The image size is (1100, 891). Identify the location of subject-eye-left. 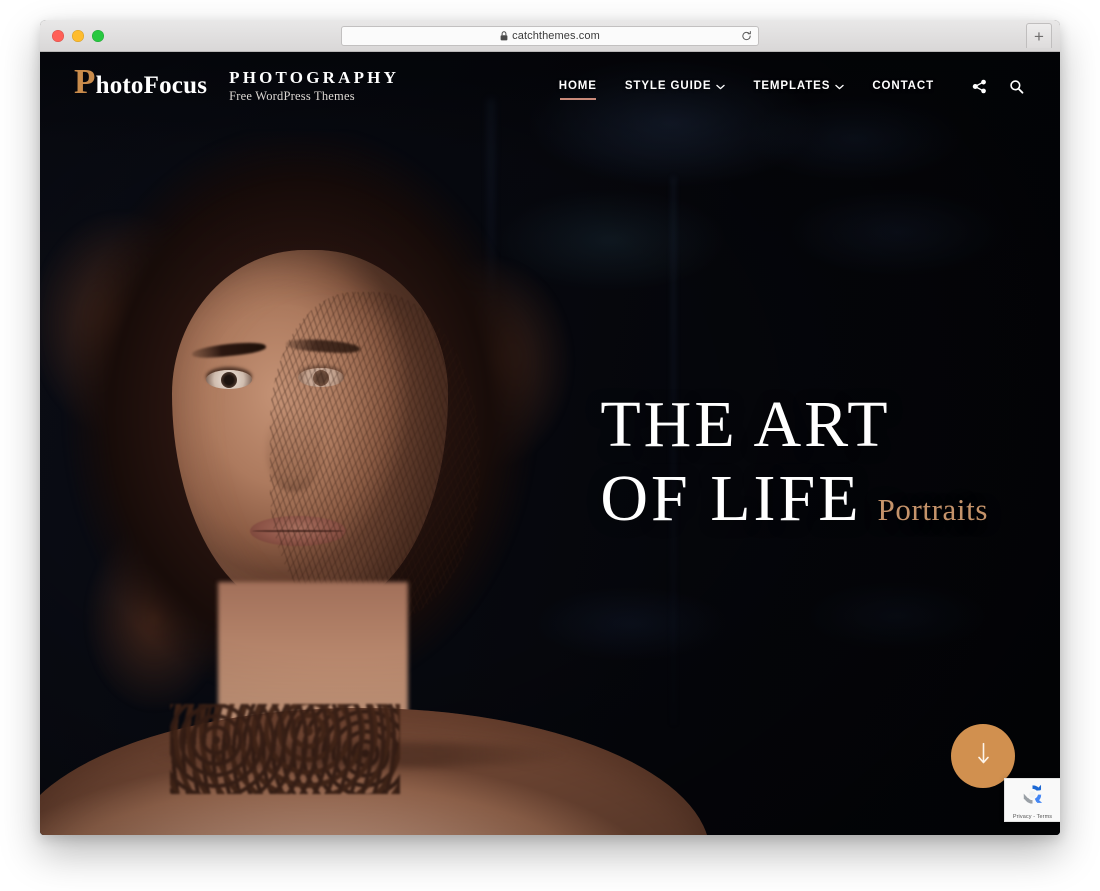
(229, 379).